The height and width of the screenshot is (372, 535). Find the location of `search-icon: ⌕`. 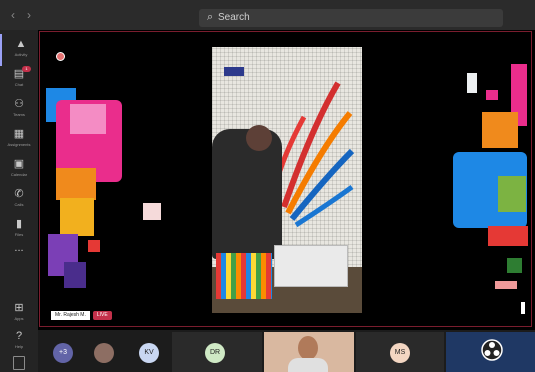

search-icon: ⌕ is located at coordinates (210, 17).